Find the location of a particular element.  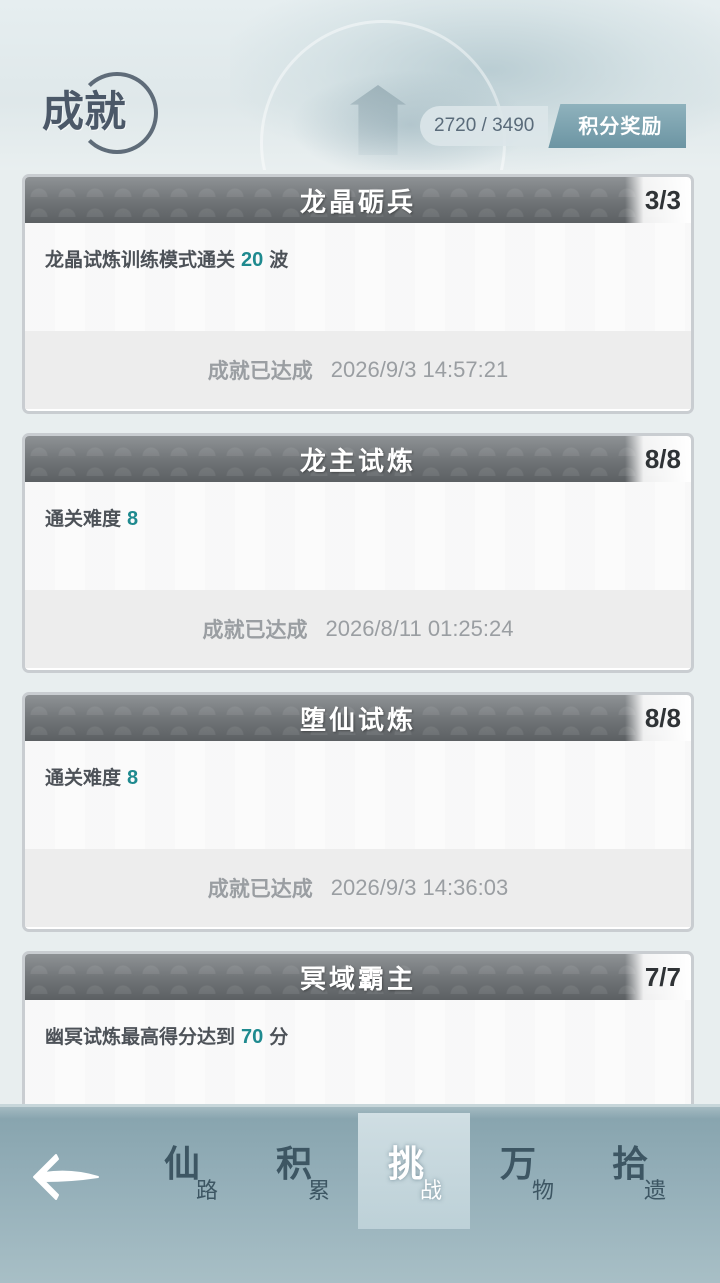

achievement-name: 龙晶砺兵 is located at coordinates (357, 202).